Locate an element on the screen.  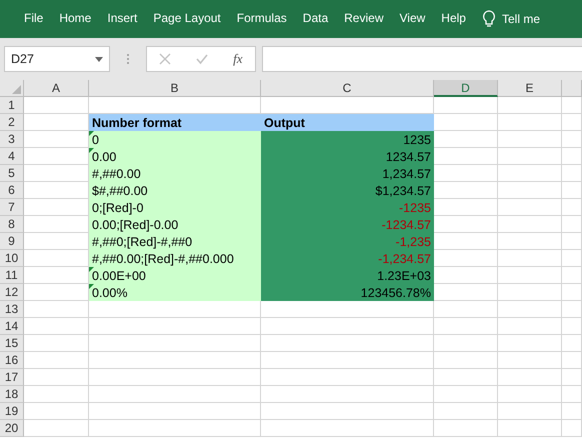
row-header: 9 is located at coordinates (12, 241).